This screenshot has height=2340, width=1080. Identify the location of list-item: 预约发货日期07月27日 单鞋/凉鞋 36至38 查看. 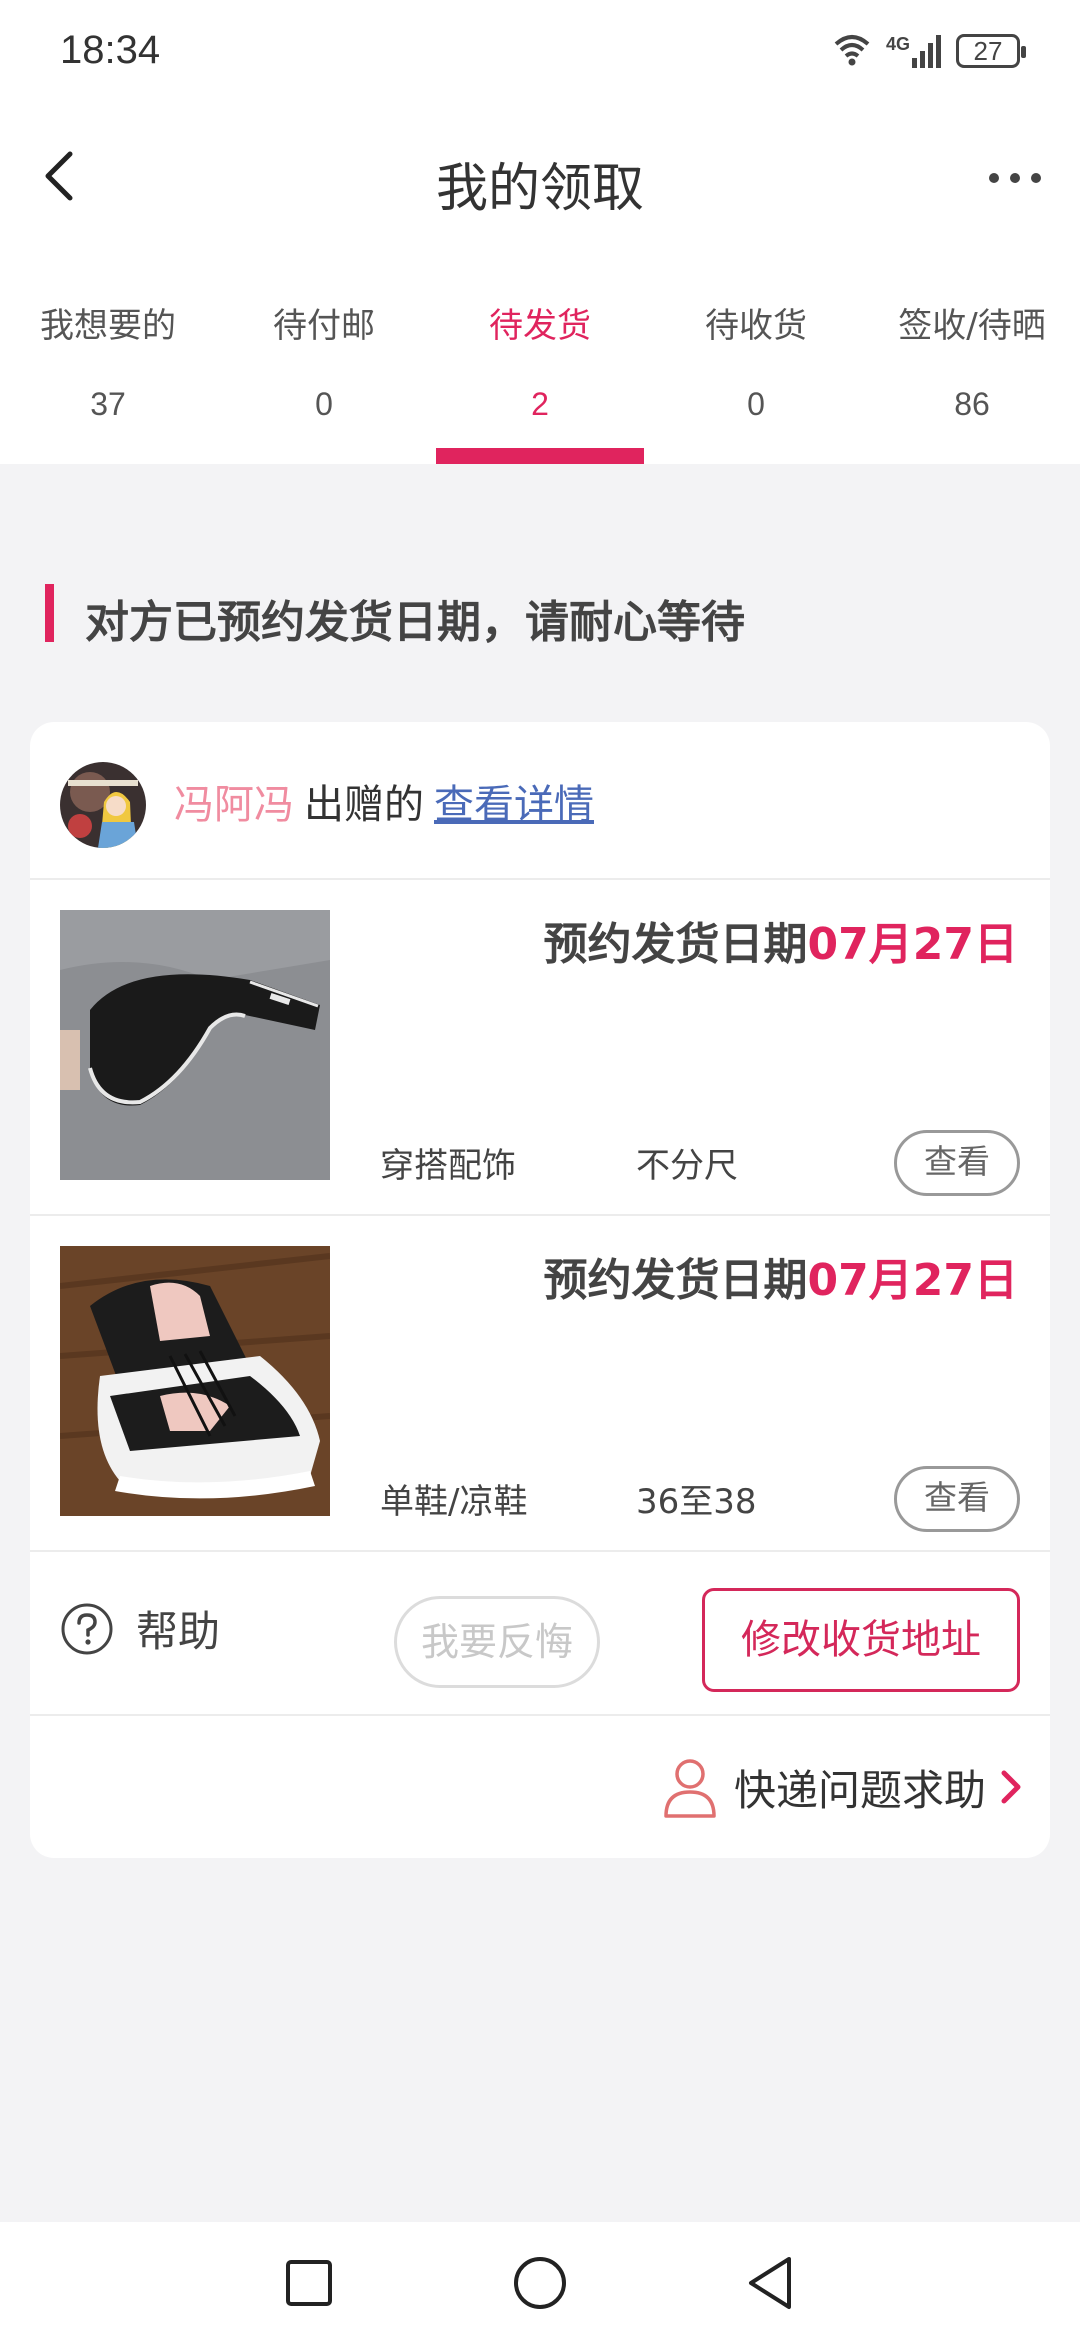
(540, 1384).